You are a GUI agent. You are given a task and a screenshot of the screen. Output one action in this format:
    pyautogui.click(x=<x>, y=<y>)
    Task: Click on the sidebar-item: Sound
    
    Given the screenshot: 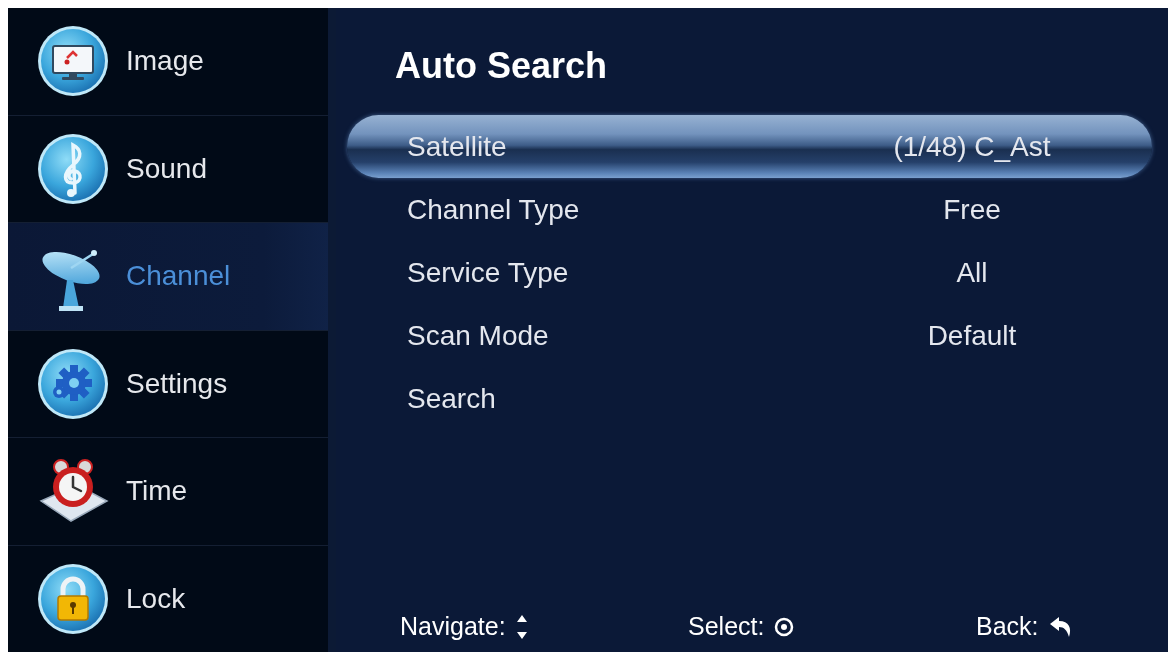 What is the action you would take?
    pyautogui.click(x=168, y=169)
    